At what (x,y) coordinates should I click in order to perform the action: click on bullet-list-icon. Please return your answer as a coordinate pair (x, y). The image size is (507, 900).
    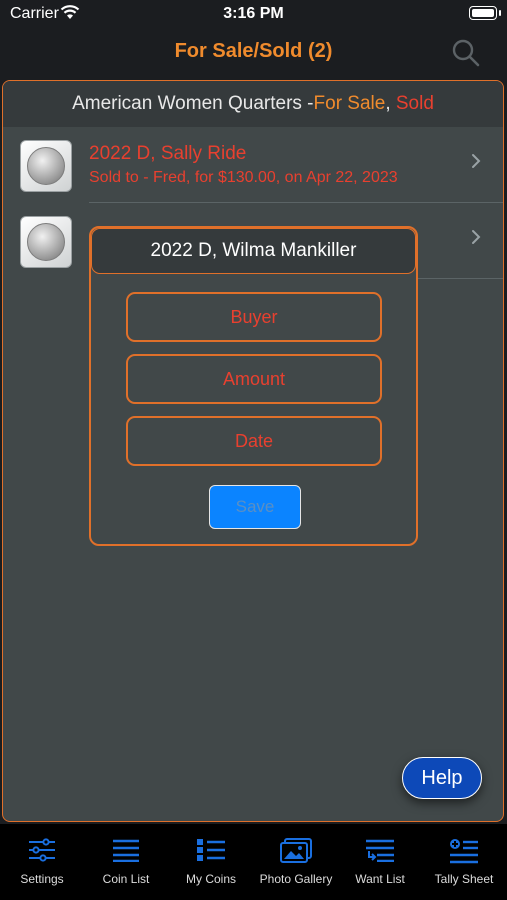
    Looking at the image, I should click on (211, 850).